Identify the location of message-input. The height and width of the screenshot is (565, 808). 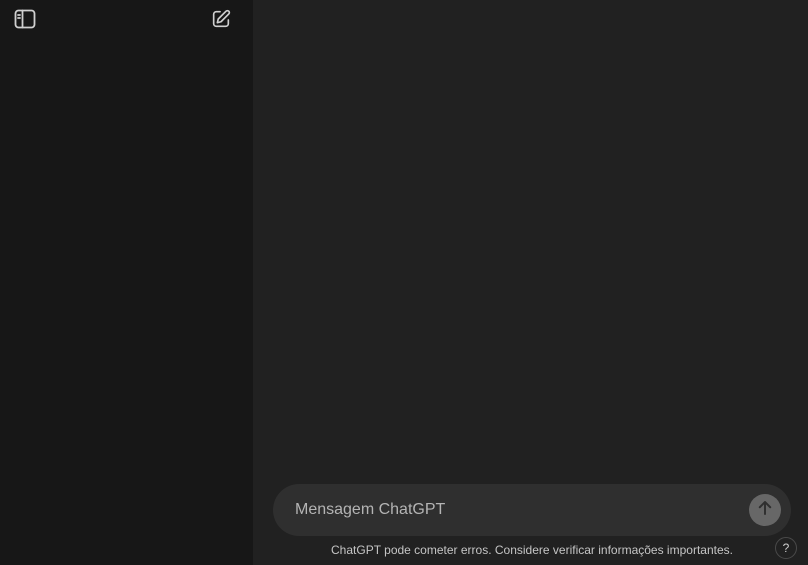
(515, 510).